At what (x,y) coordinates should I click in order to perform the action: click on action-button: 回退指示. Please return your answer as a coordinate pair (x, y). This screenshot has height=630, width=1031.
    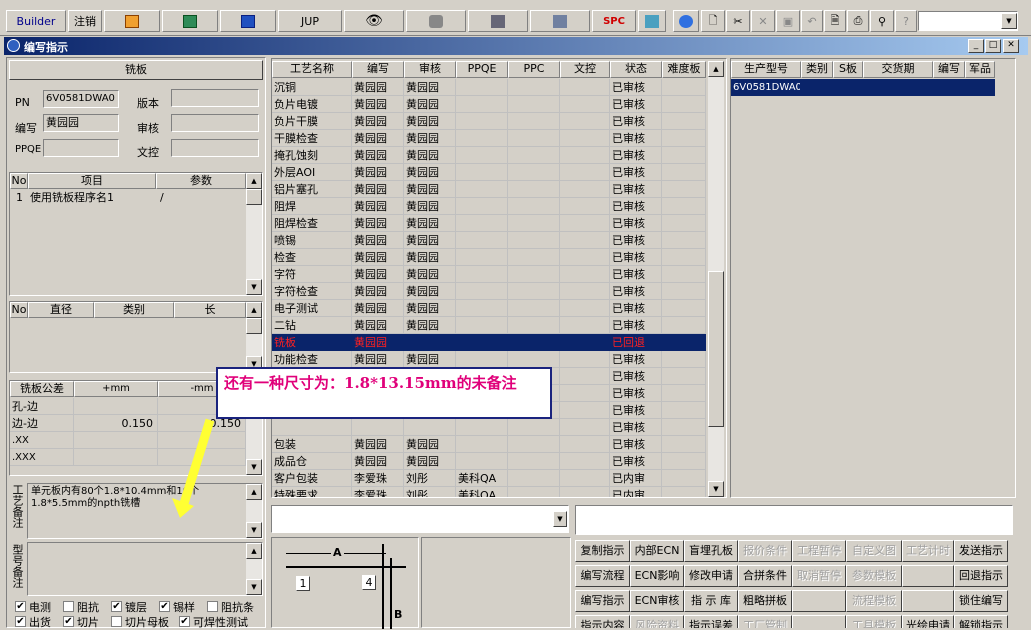
    Looking at the image, I should click on (981, 576).